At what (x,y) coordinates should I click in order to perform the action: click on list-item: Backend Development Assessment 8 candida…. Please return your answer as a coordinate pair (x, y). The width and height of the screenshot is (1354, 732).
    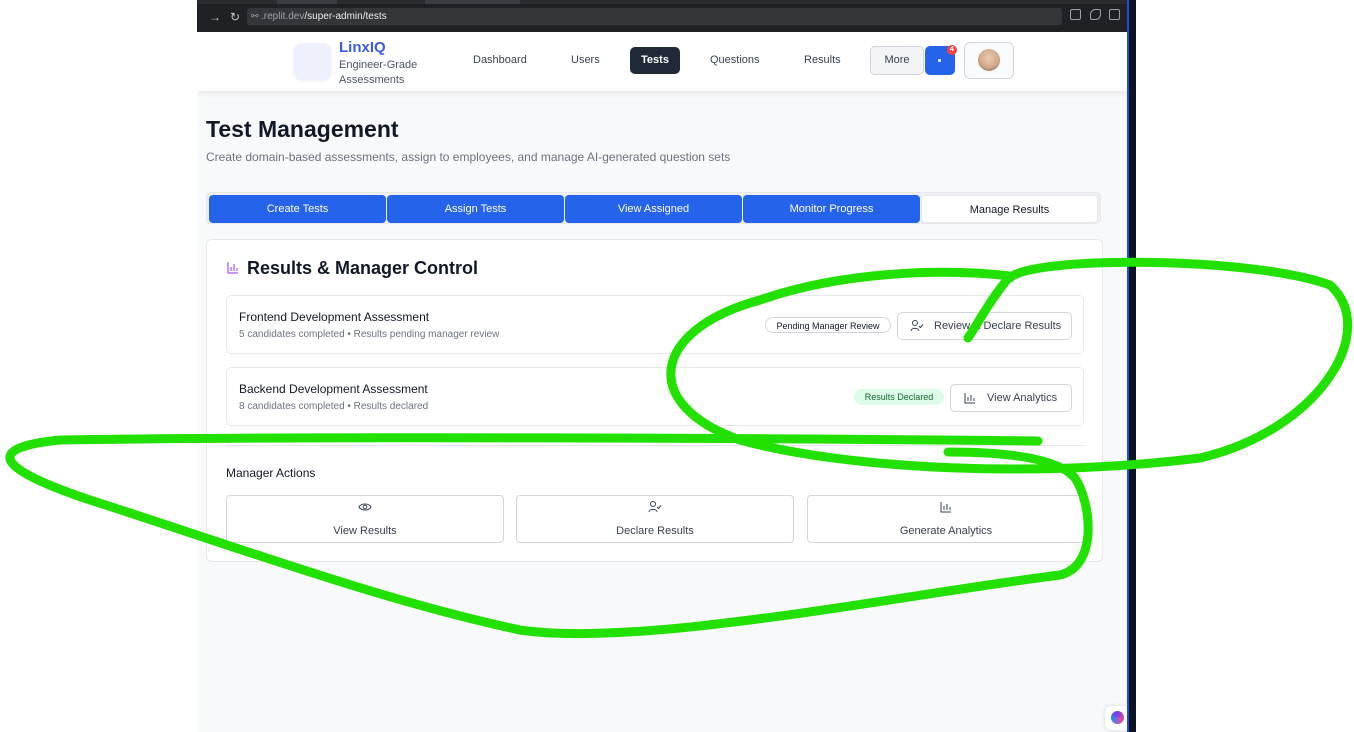
    Looking at the image, I should click on (655, 396).